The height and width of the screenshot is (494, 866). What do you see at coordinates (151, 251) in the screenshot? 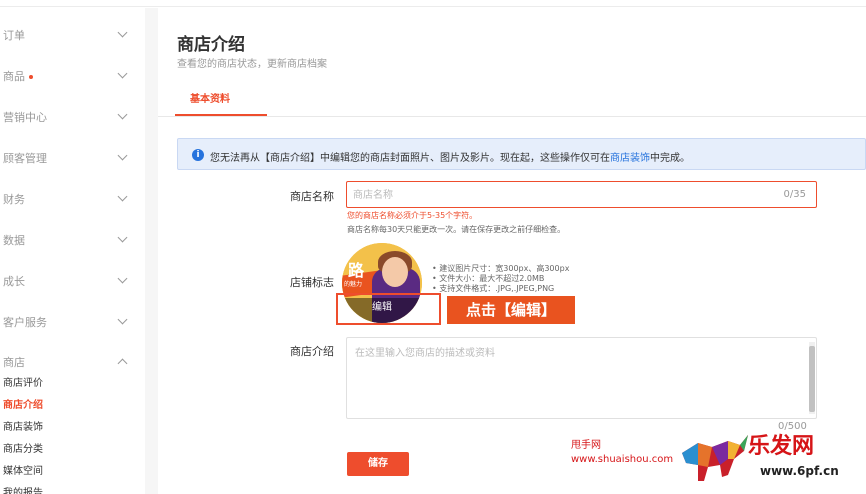
I see `sidebar-divider` at bounding box center [151, 251].